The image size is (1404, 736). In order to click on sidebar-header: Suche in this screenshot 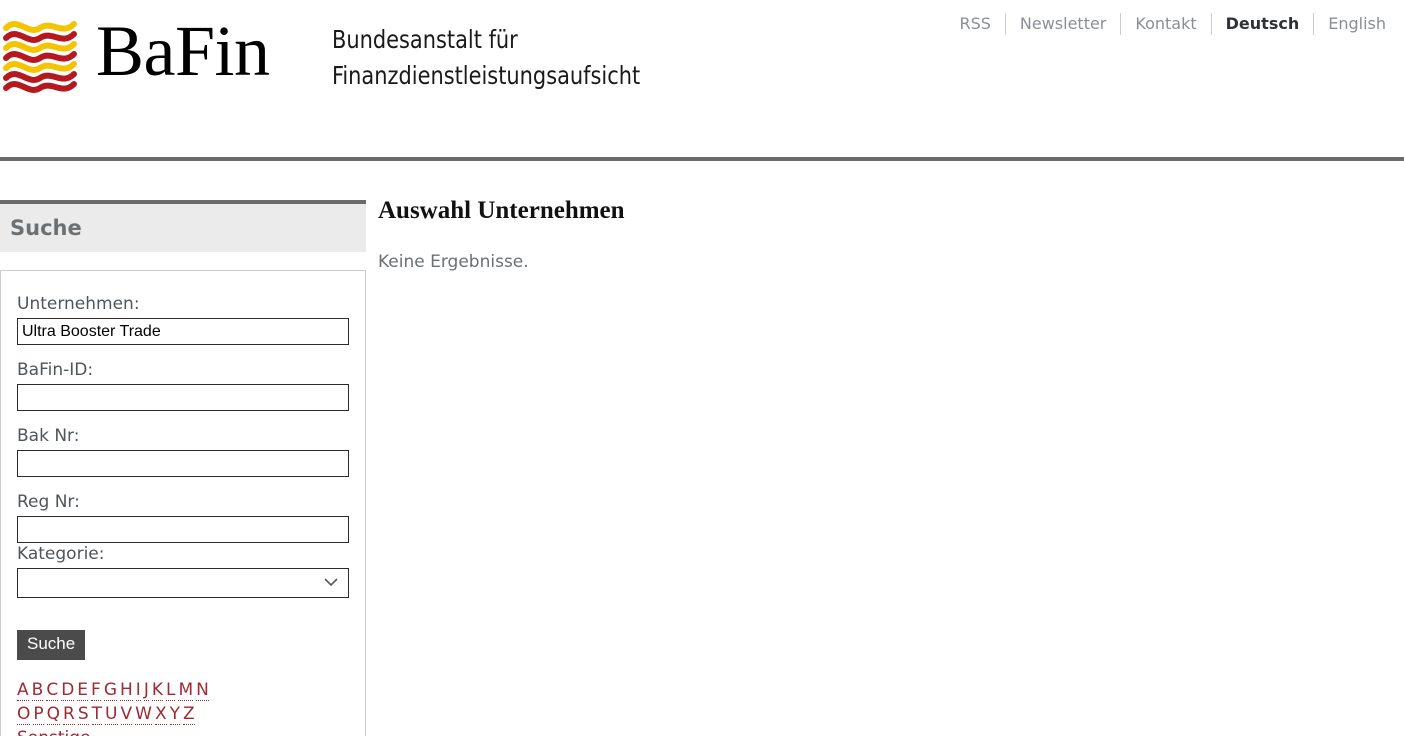, I will do `click(183, 226)`.